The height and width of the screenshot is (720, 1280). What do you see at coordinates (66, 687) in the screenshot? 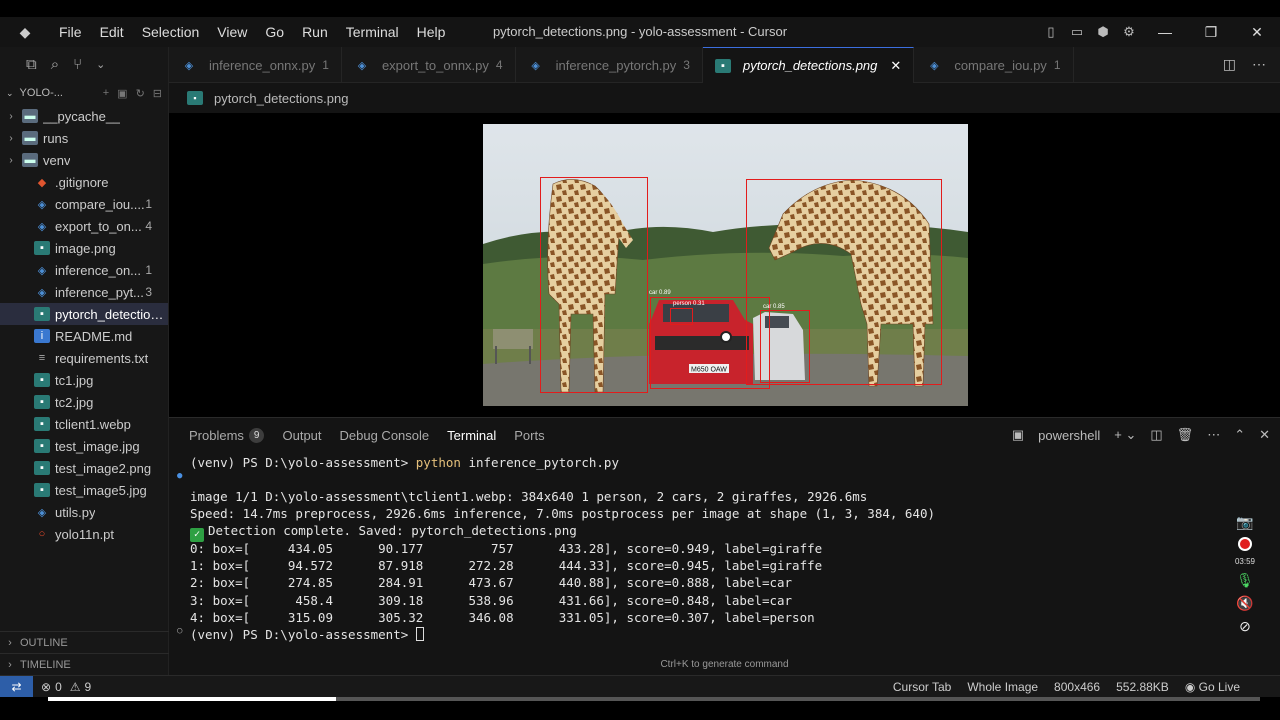
I see `problems-status: ⊗ 0 ⚠ 9` at bounding box center [66, 687].